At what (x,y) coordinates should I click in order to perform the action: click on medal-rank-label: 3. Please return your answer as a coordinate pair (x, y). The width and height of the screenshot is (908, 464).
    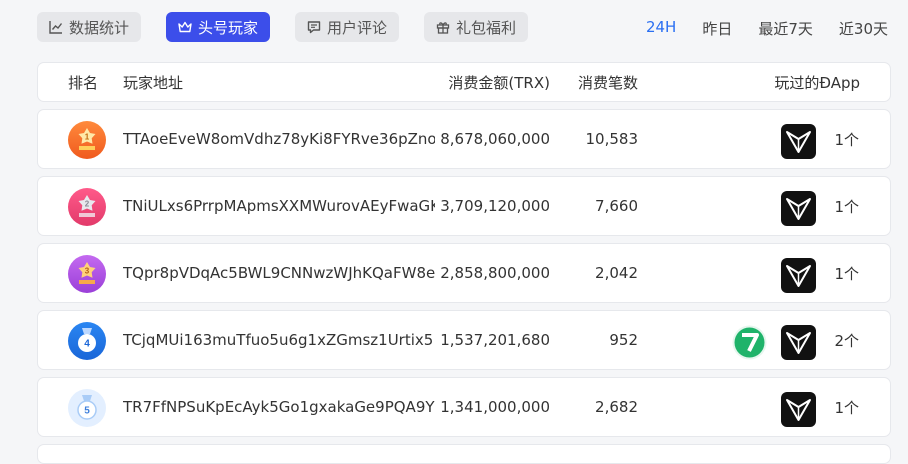
    Looking at the image, I should click on (87, 271).